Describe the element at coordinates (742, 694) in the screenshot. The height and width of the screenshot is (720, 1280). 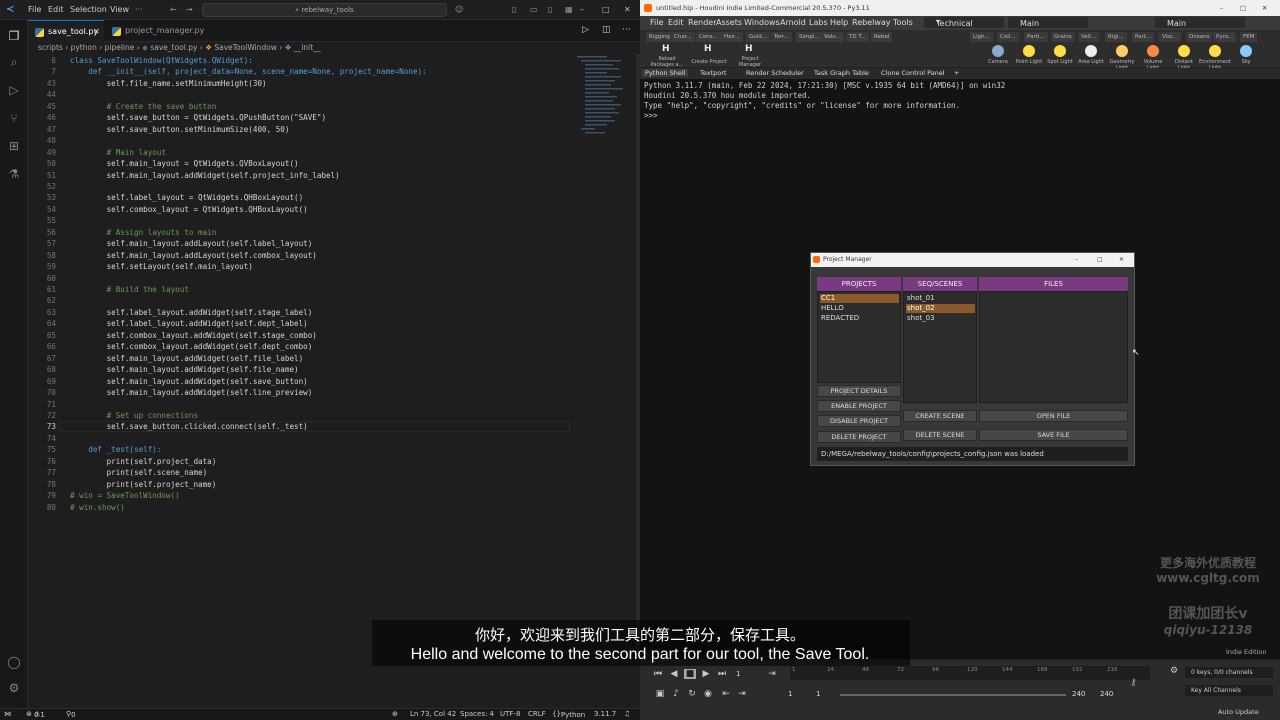
I see `range-end-icon: ⇥` at that location.